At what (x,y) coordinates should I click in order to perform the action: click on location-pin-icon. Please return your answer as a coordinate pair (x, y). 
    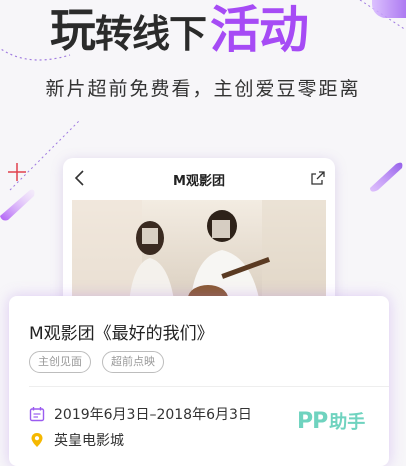
    Looking at the image, I should click on (37, 440).